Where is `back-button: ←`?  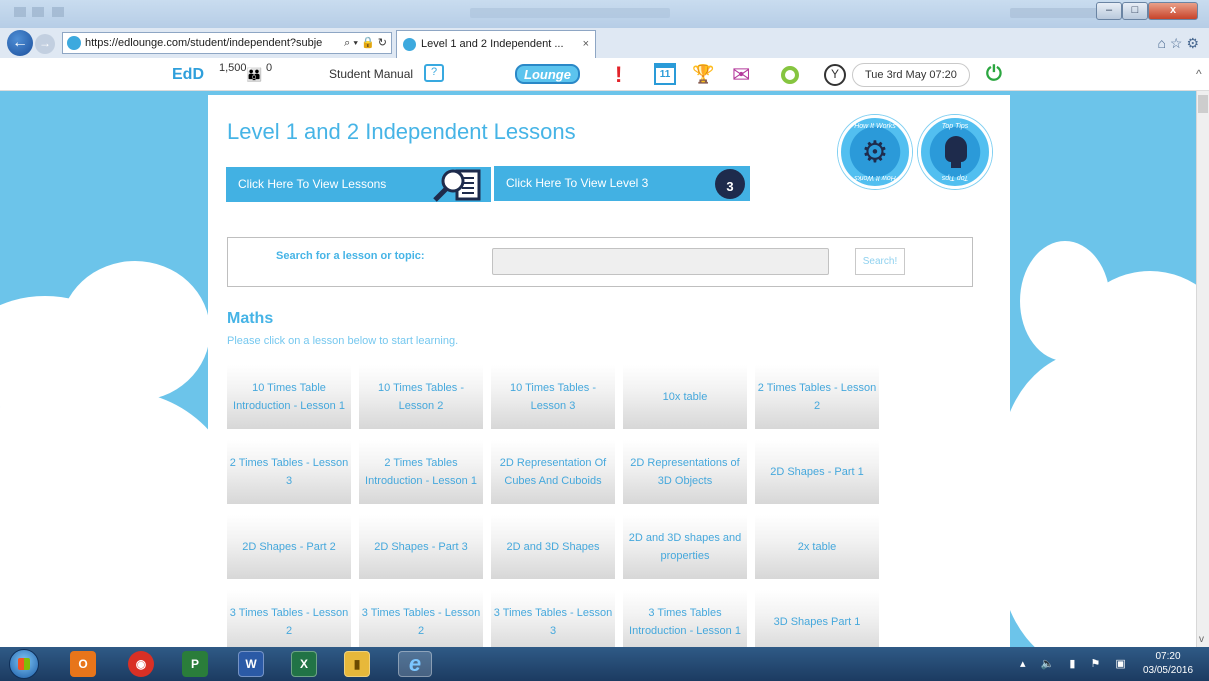
back-button: ← is located at coordinates (20, 43).